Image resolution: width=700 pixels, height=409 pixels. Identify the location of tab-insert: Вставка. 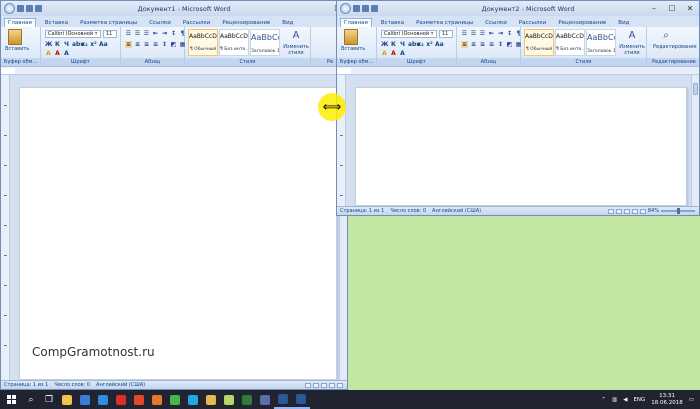
(56, 23).